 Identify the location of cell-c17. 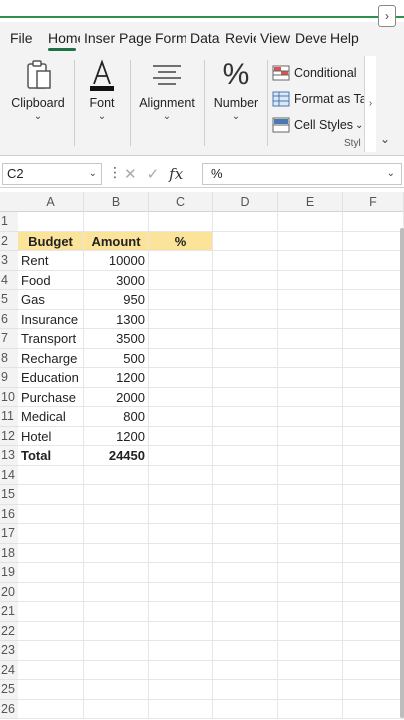
(181, 533).